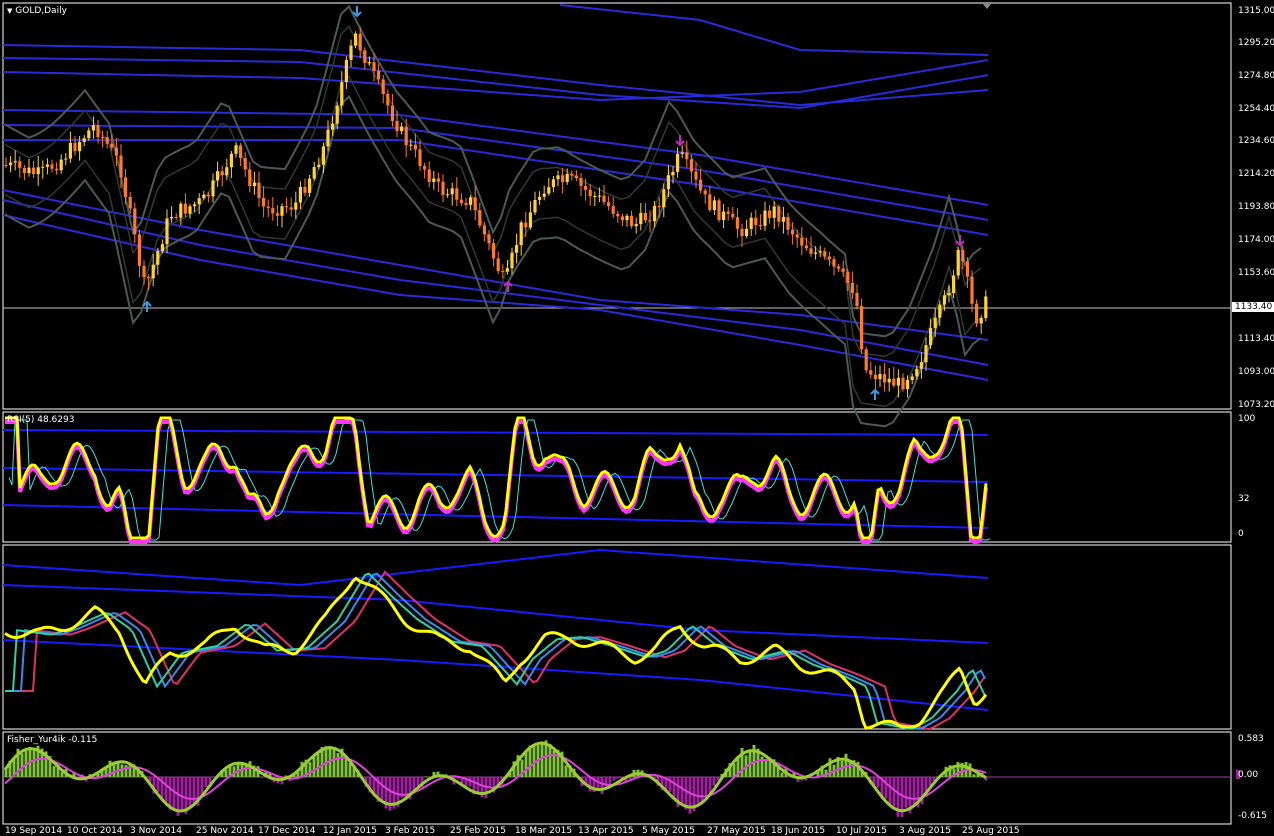 The width and height of the screenshot is (1274, 836). I want to click on chart-title: ▼ GOLD,Daily, so click(37, 11).